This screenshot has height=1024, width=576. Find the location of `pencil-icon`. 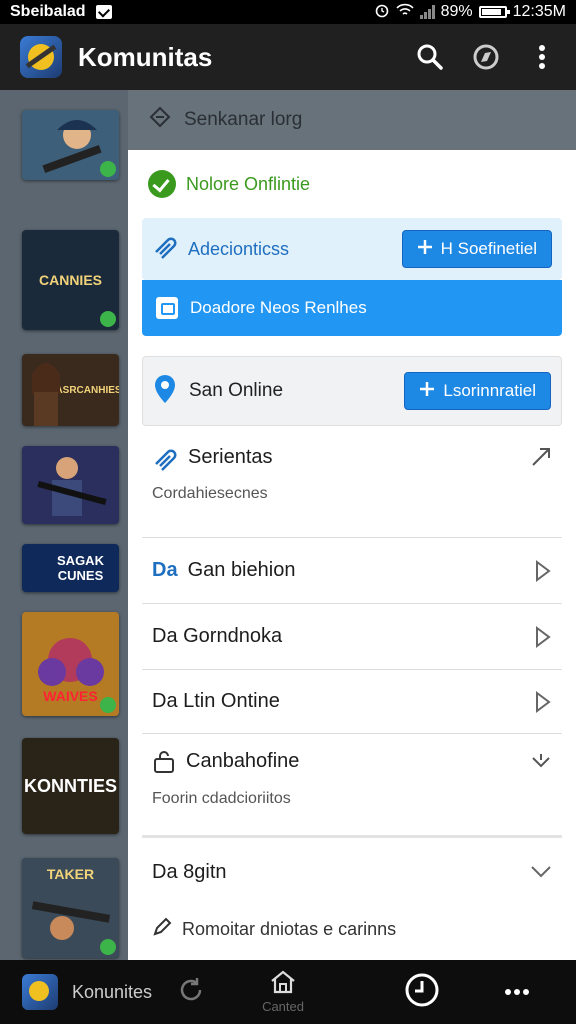

pencil-icon is located at coordinates (162, 929).